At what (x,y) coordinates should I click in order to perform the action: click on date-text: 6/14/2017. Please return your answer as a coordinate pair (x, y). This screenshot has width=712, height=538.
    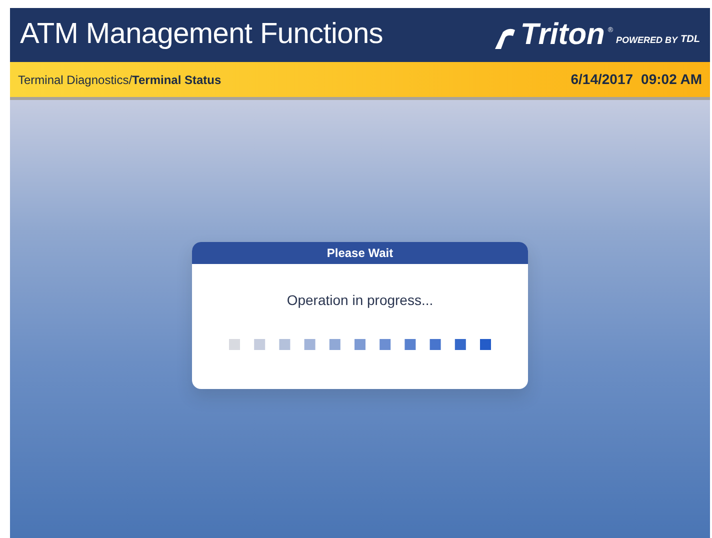
    Looking at the image, I should click on (602, 79).